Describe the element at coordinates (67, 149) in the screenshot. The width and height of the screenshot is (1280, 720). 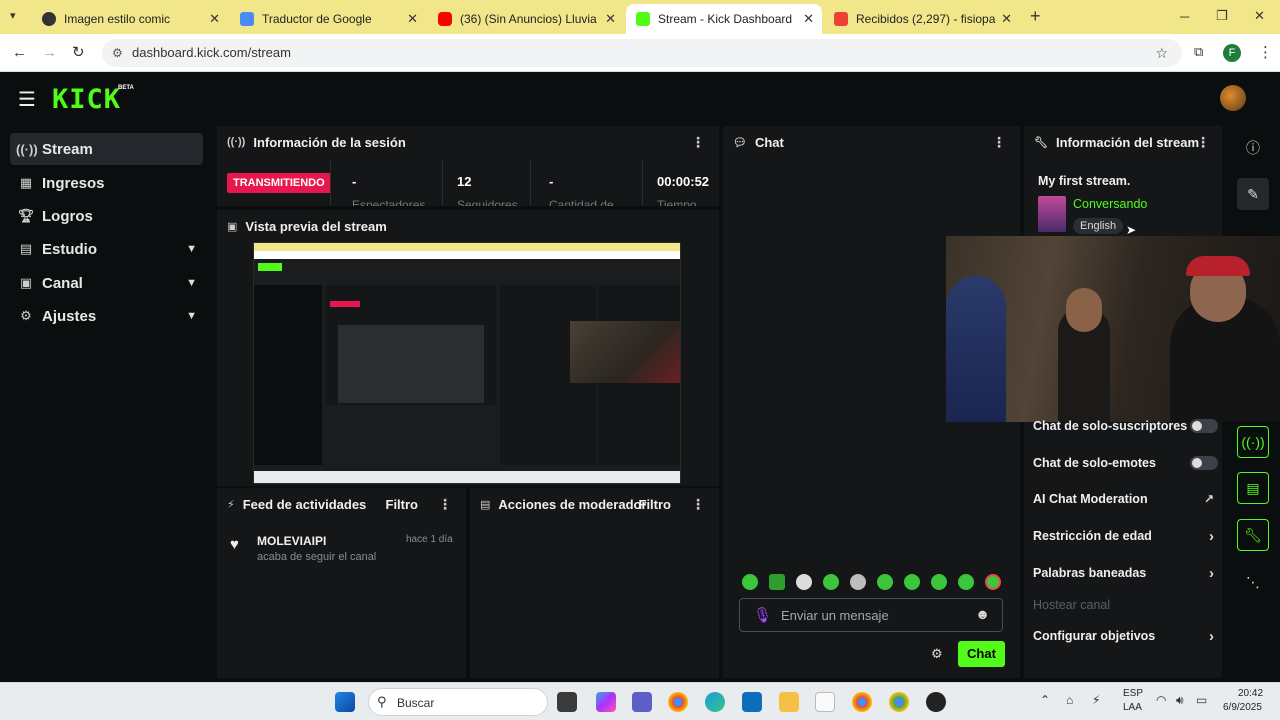
I see `sidebar-item-label: Stream` at that location.